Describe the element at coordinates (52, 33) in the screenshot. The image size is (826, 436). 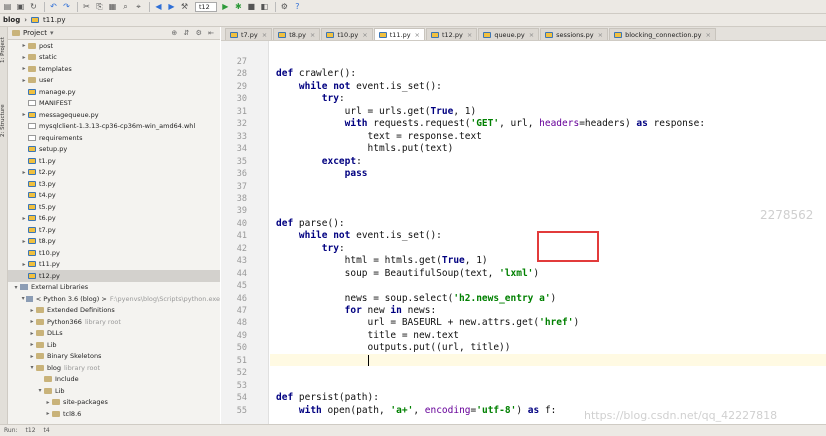
I see `dropdown-icon: ▾` at that location.